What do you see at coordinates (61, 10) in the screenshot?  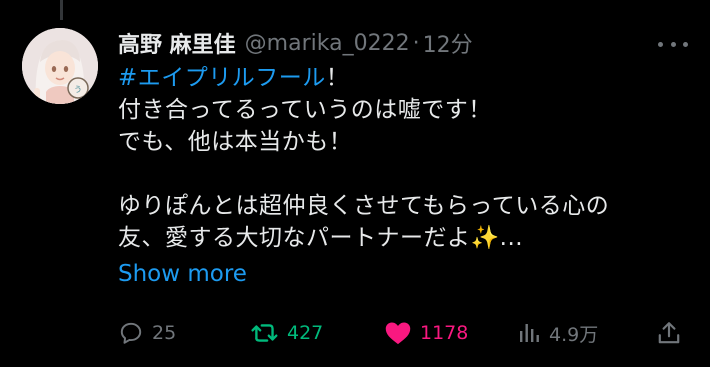 I see `thread-connector-line` at bounding box center [61, 10].